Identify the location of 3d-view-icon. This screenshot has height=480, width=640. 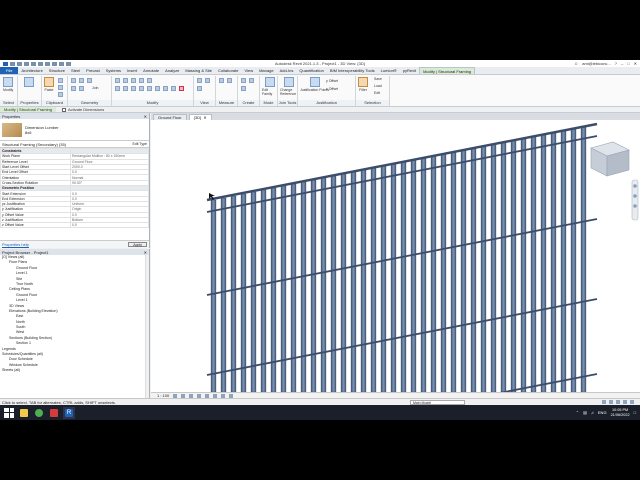
(61, 63).